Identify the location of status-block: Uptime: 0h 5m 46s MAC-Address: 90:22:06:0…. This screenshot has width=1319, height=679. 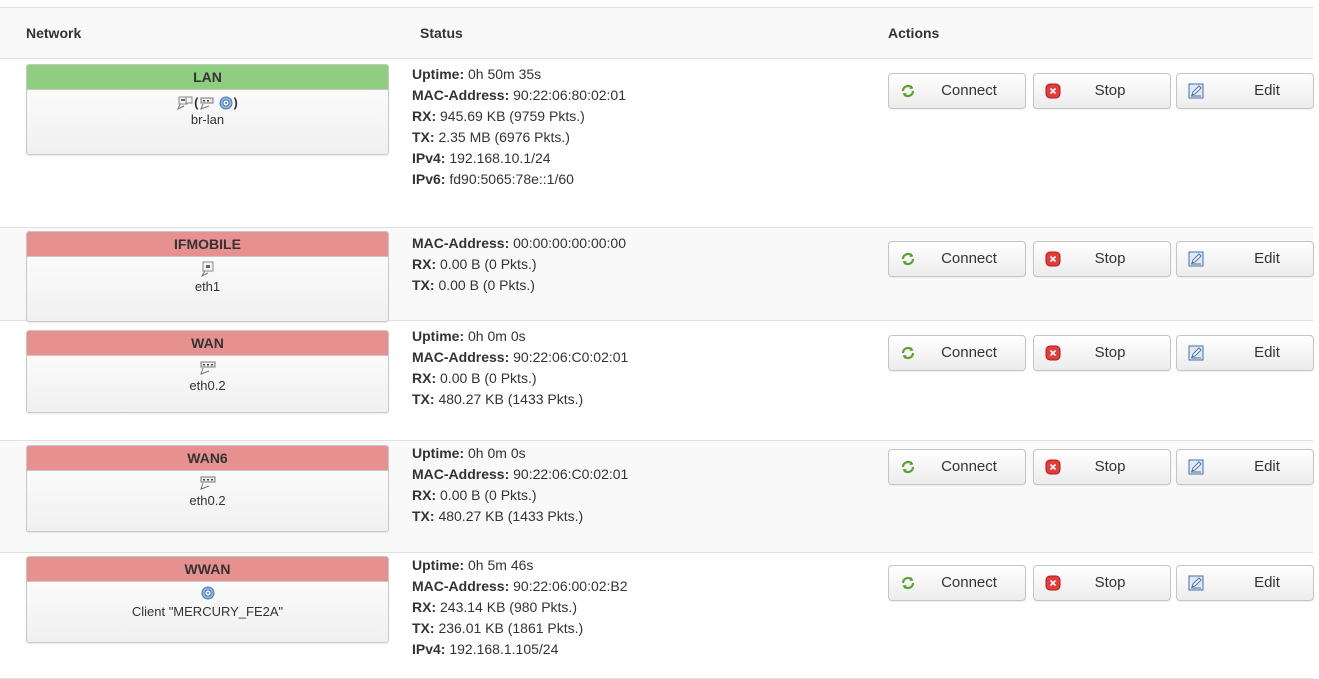
(520, 607).